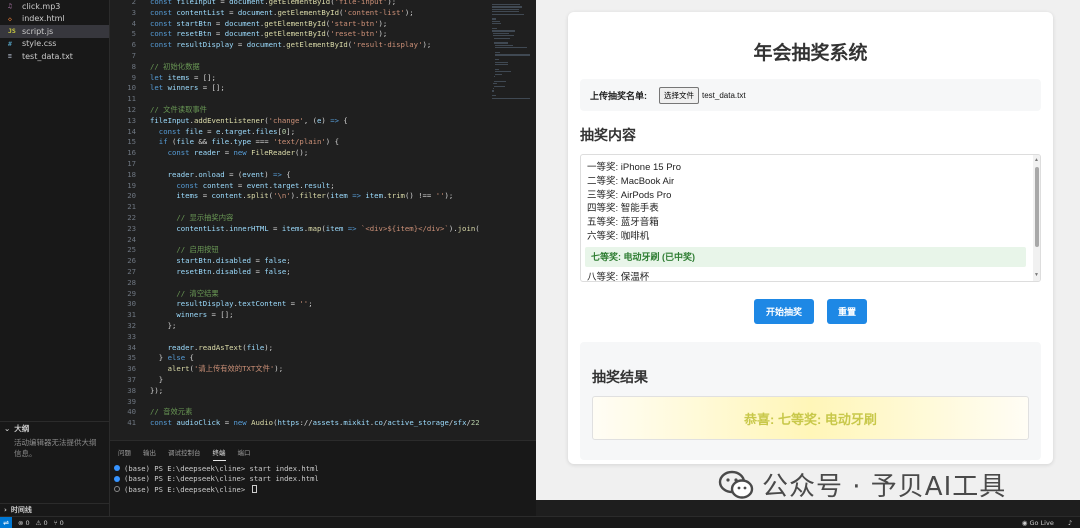 The height and width of the screenshot is (528, 1080). Describe the element at coordinates (512, 220) in the screenshot. I see `minimap` at that location.